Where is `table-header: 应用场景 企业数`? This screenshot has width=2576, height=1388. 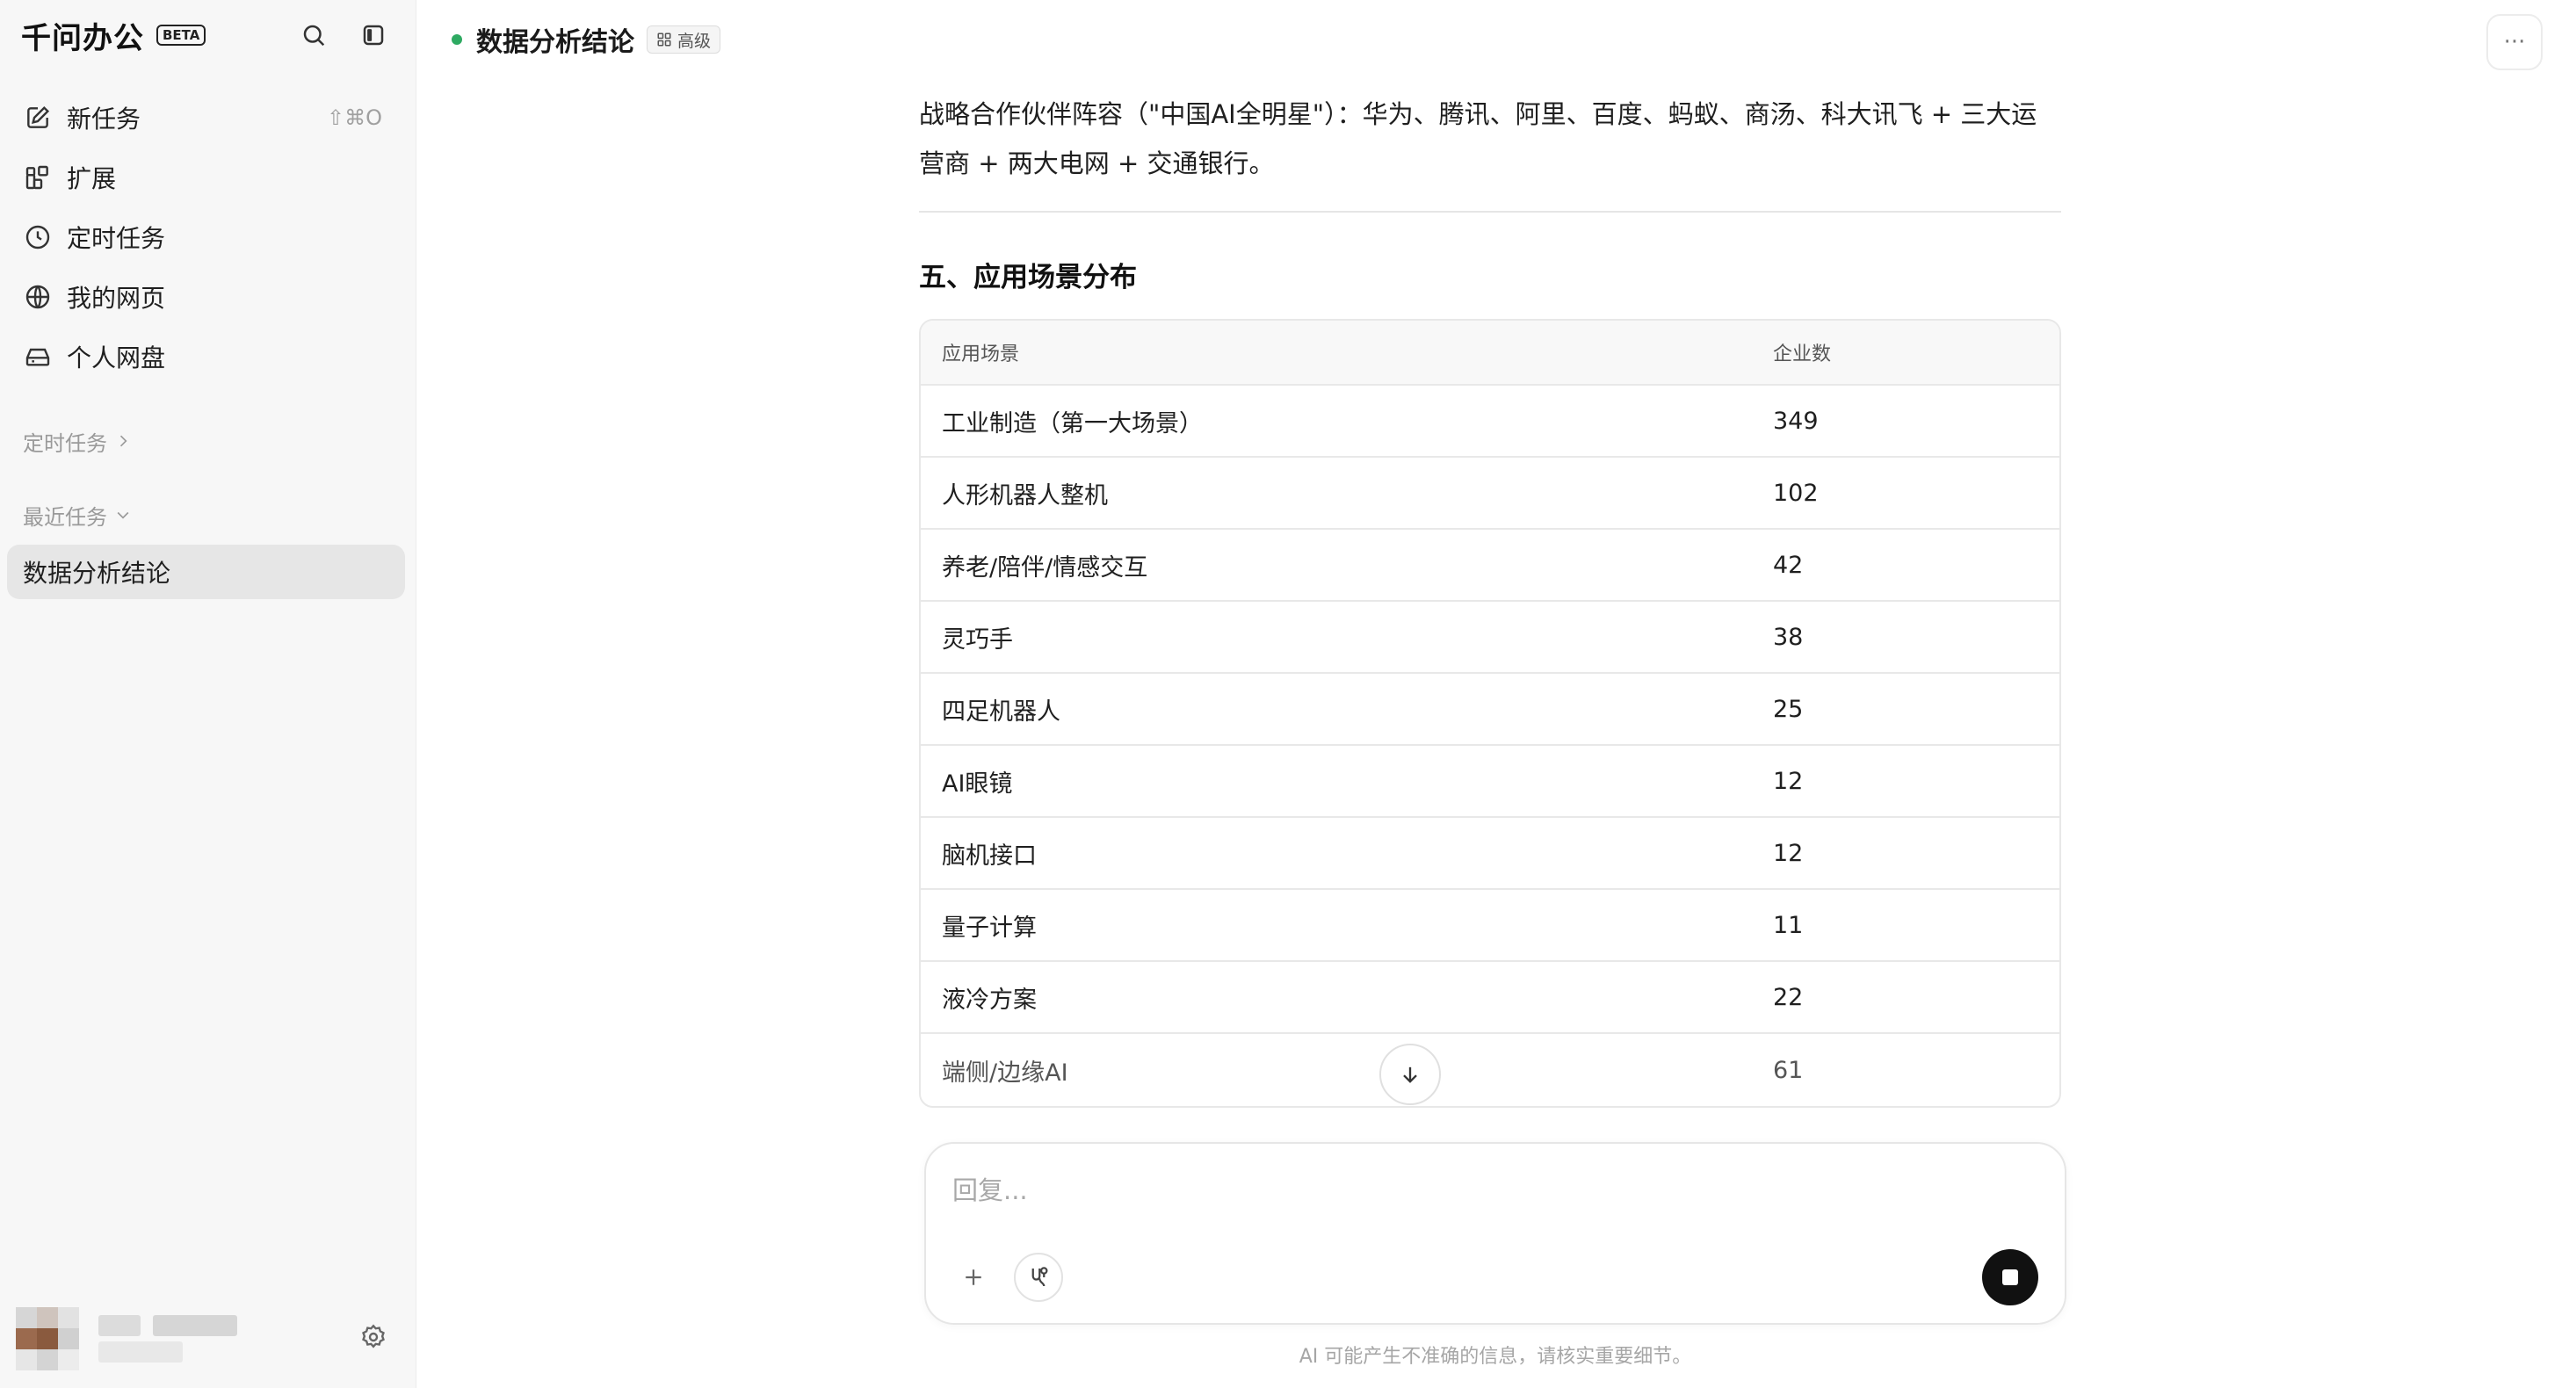 table-header: 应用场景 企业数 is located at coordinates (1490, 353).